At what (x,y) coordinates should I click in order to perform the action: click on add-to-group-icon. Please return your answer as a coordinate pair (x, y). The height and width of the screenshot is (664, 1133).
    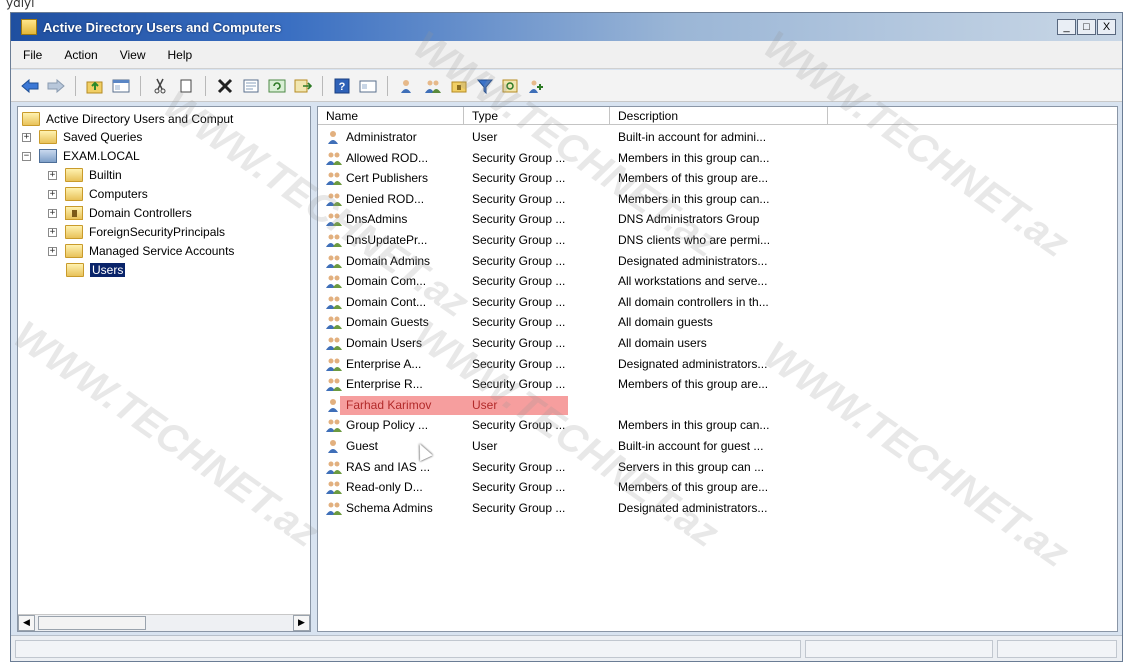
    Looking at the image, I should click on (537, 86).